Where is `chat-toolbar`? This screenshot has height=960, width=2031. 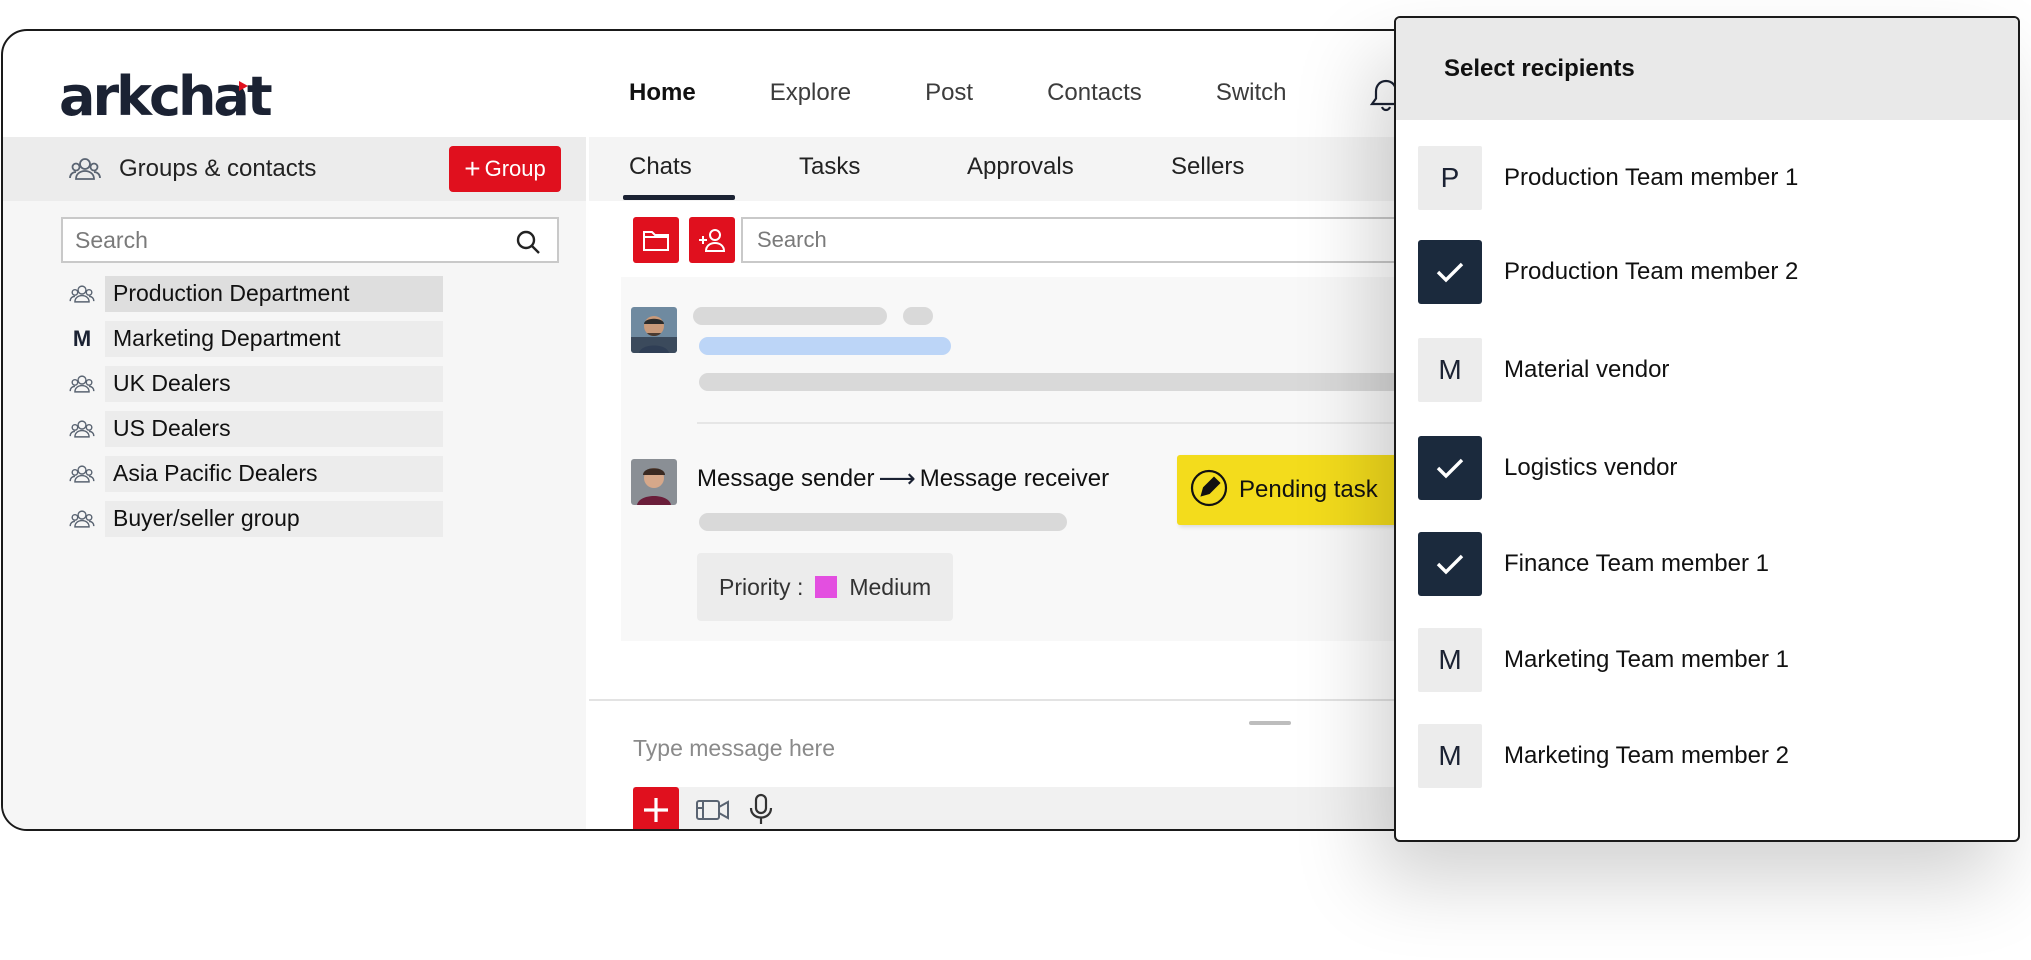
chat-toolbar is located at coordinates (684, 240).